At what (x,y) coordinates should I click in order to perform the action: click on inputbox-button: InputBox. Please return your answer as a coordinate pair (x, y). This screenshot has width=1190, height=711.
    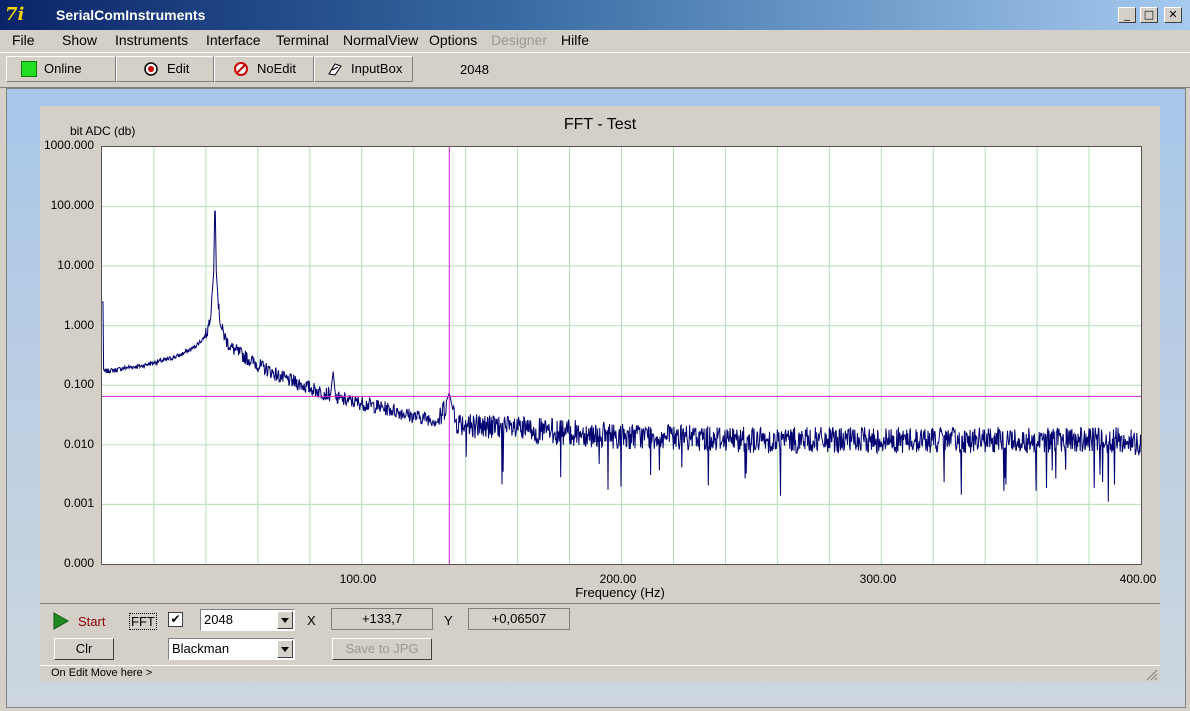
    Looking at the image, I should click on (363, 69).